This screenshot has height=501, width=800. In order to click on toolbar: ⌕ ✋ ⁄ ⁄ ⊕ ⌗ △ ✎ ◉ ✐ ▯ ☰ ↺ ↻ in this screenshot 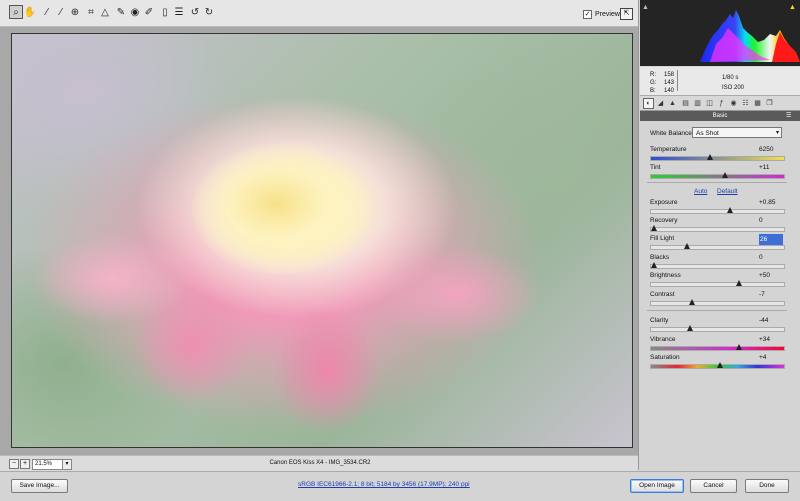, I will do `click(319, 13)`.